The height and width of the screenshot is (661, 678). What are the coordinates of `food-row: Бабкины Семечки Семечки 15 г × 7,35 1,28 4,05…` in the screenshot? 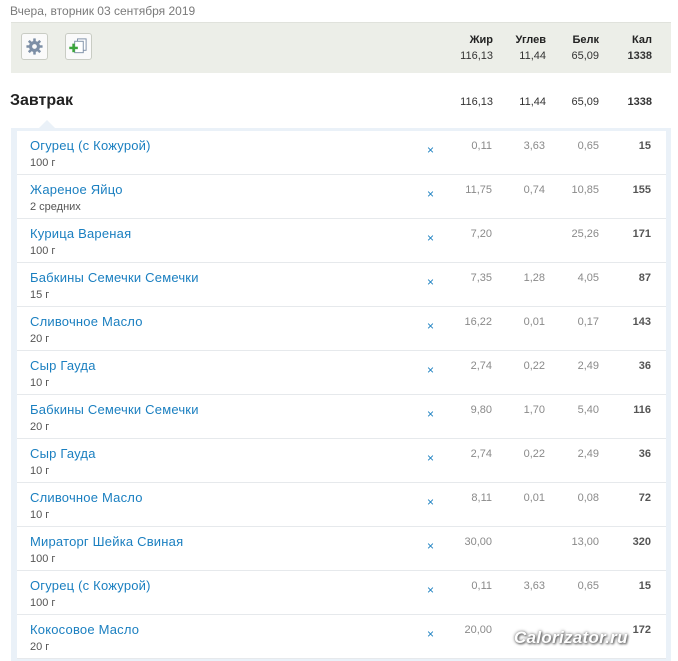 It's located at (341, 285).